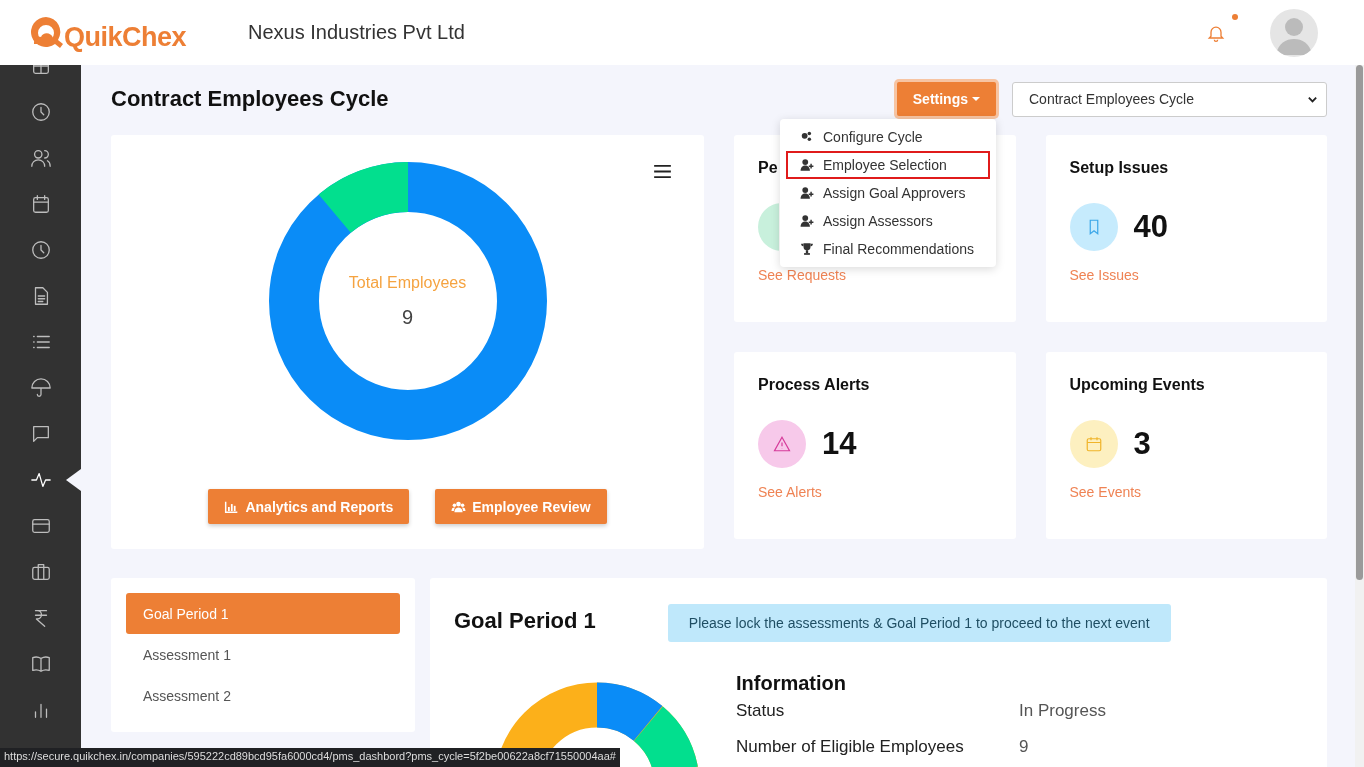  What do you see at coordinates (839, 444) in the screenshot?
I see `stat-value: 14` at bounding box center [839, 444].